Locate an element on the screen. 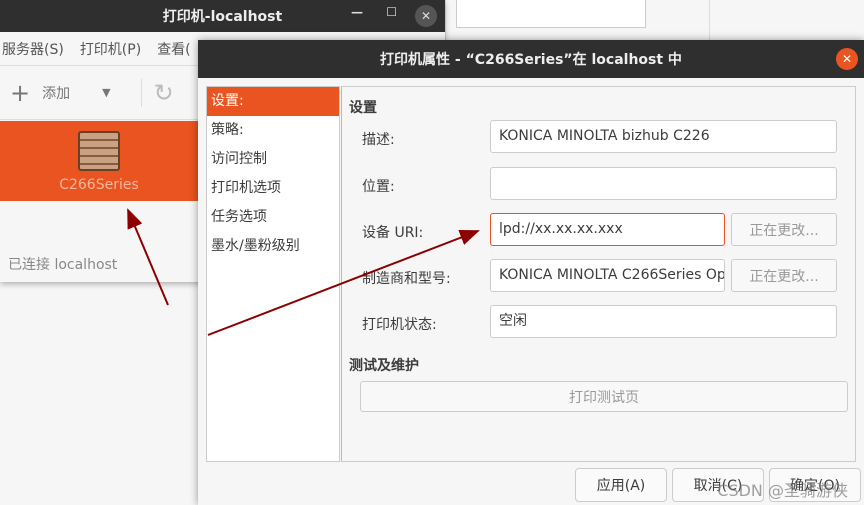 The width and height of the screenshot is (864, 505). printer-name: C266Series is located at coordinates (99, 185).